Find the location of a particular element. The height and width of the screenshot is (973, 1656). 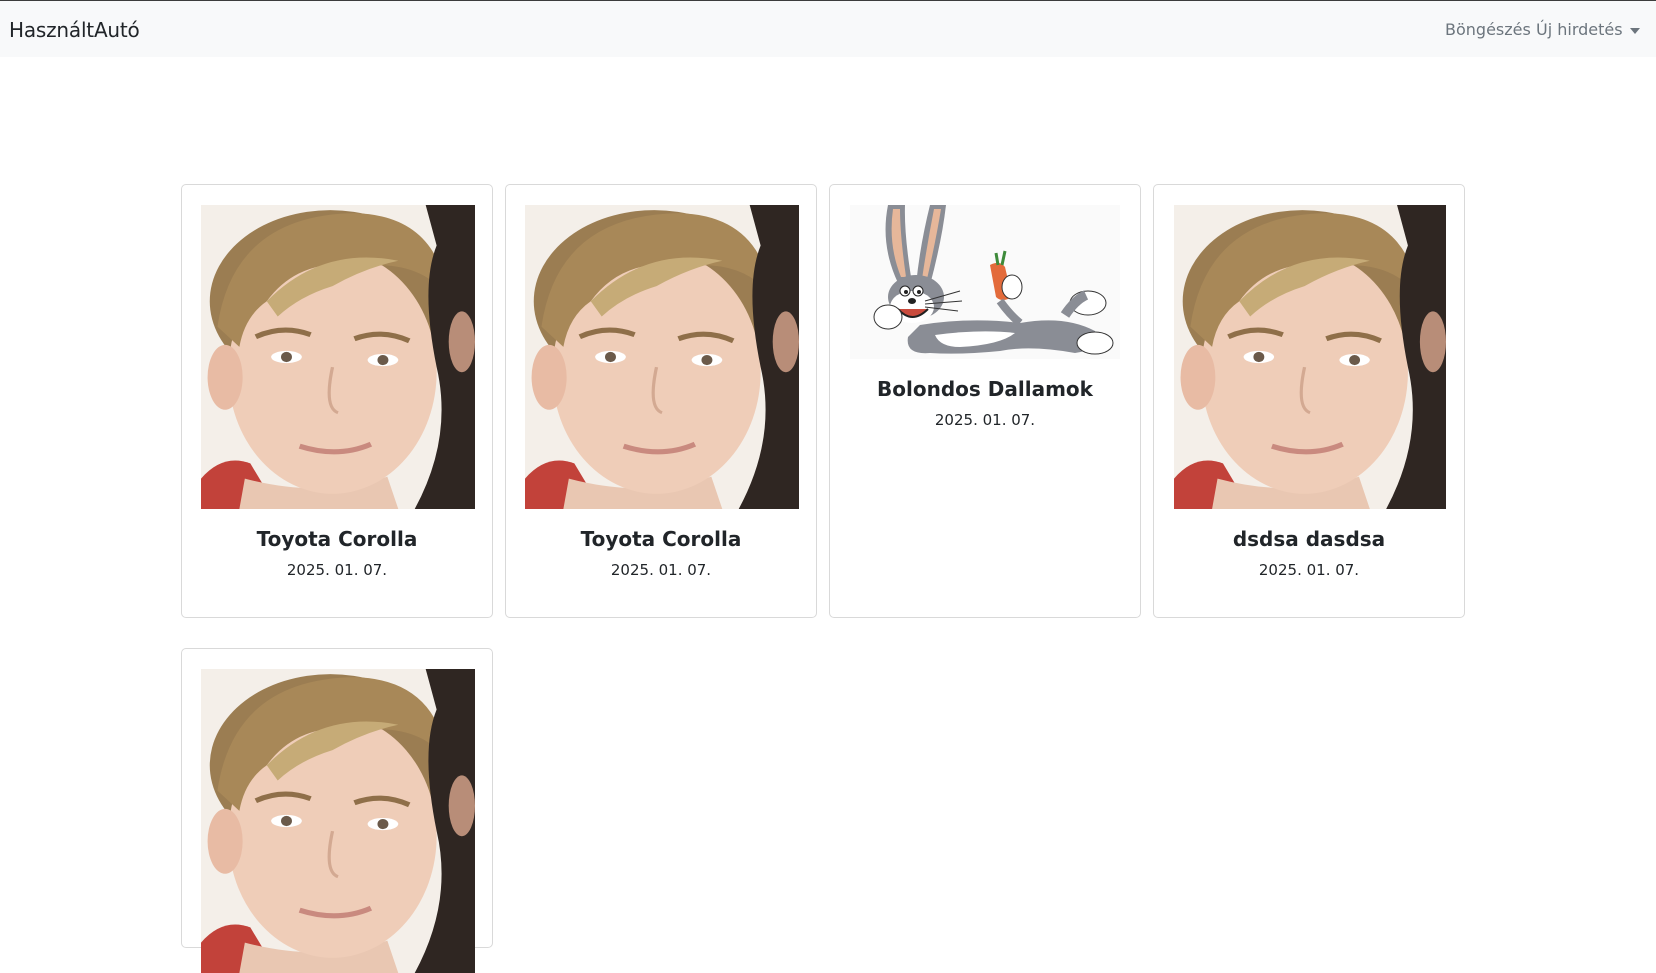

nav-new-ad-link: Új hirdetés is located at coordinates (1579, 29).